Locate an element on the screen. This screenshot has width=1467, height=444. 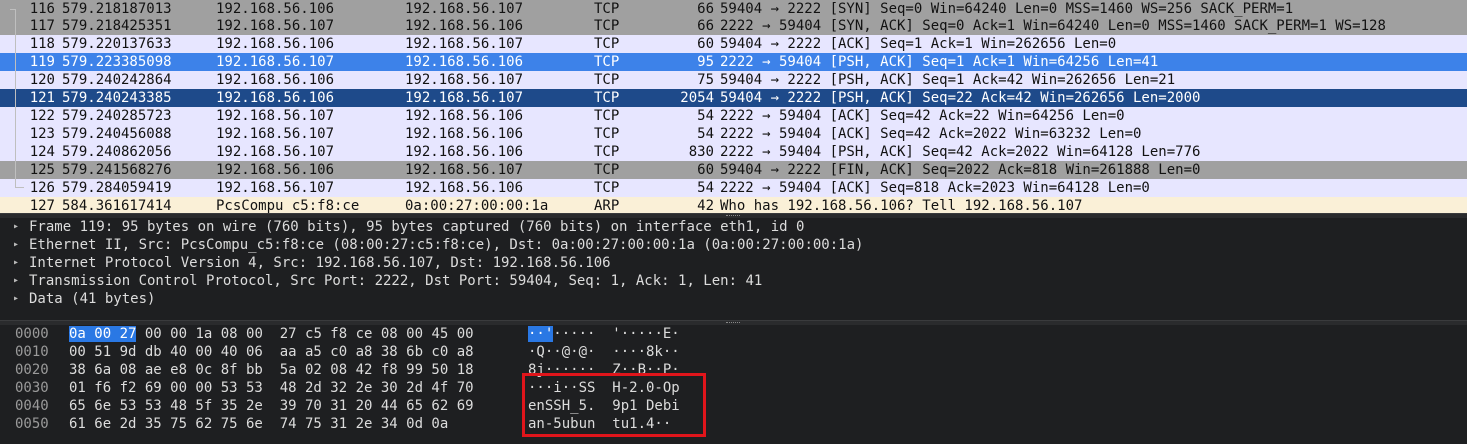
hex-bytes-text: 00 00 1a 08 00 27 c5 f8 ce 08 00 45 00 is located at coordinates (305, 334).